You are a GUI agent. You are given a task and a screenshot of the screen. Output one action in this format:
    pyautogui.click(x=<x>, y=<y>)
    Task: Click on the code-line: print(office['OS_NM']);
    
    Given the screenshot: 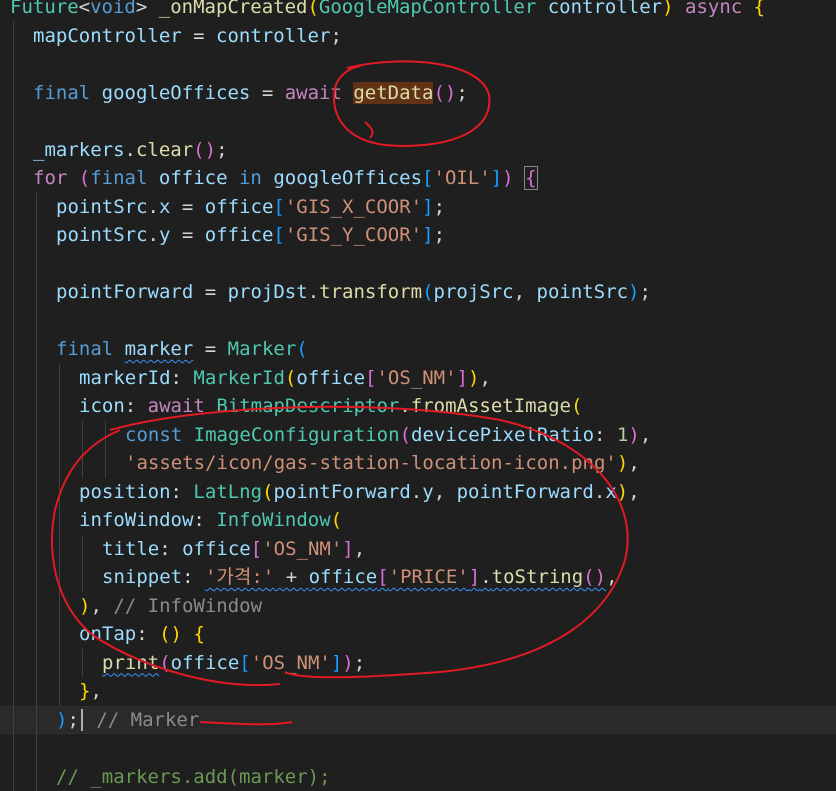 What is the action you would take?
    pyautogui.click(x=418, y=663)
    